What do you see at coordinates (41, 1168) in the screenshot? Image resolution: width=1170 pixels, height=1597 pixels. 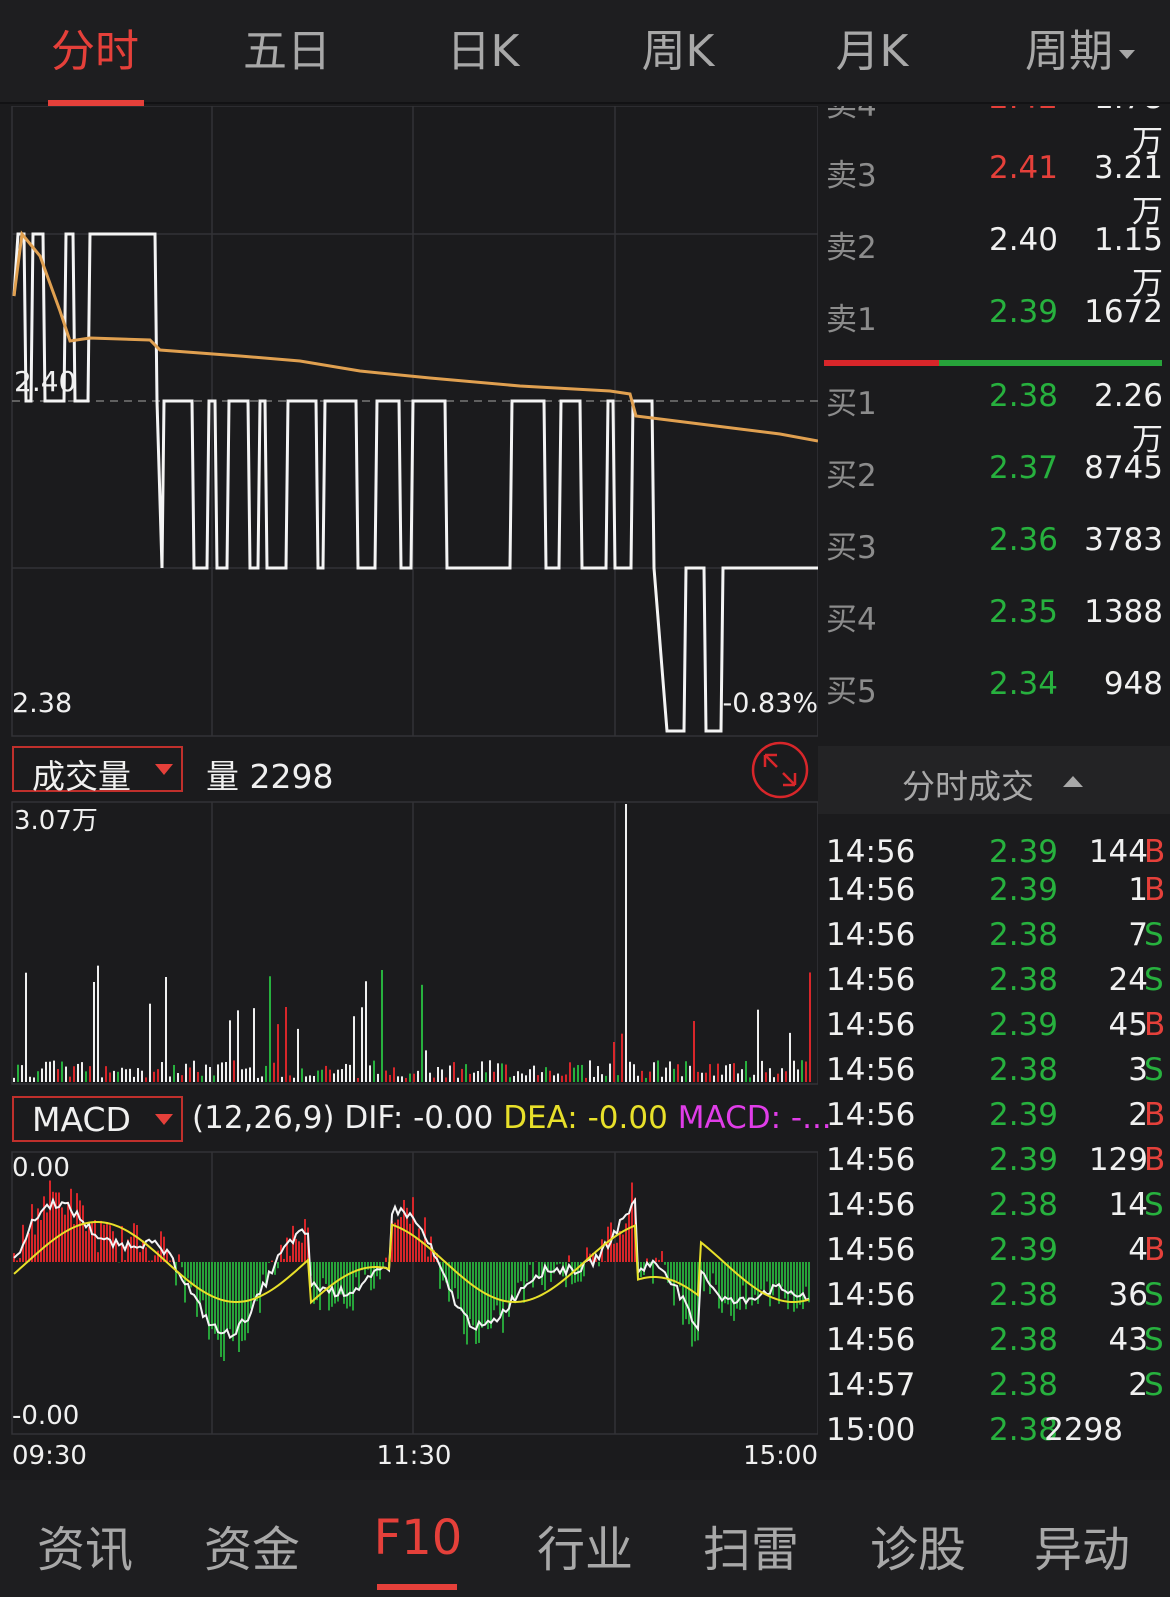 I see `macd-top-label: 0.00` at bounding box center [41, 1168].